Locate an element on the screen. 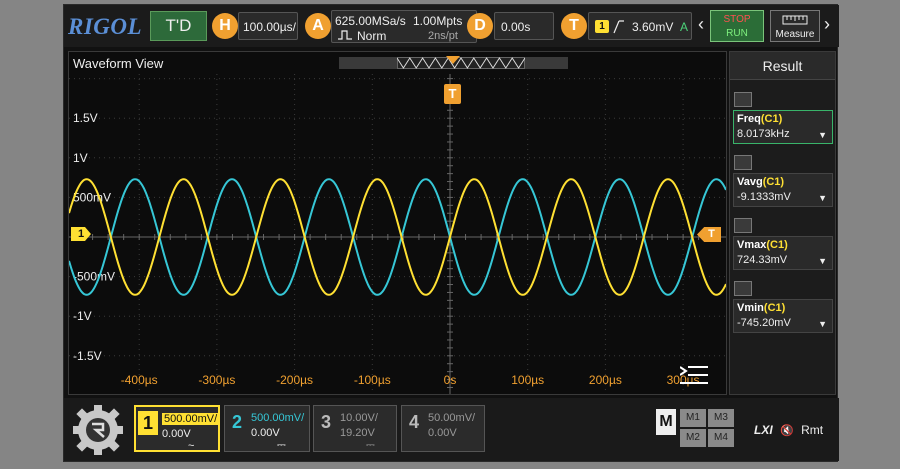 The image size is (900, 469). sample-rate: 625.00MSa/s is located at coordinates (370, 21).